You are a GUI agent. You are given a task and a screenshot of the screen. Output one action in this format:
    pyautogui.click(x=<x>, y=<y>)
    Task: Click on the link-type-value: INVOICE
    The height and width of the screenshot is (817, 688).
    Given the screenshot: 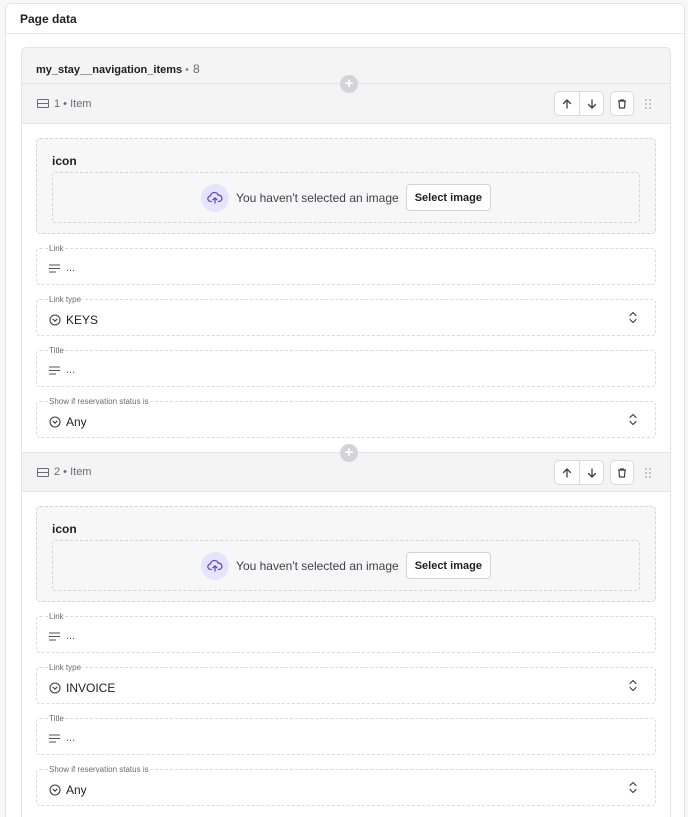 What is the action you would take?
    pyautogui.click(x=91, y=688)
    